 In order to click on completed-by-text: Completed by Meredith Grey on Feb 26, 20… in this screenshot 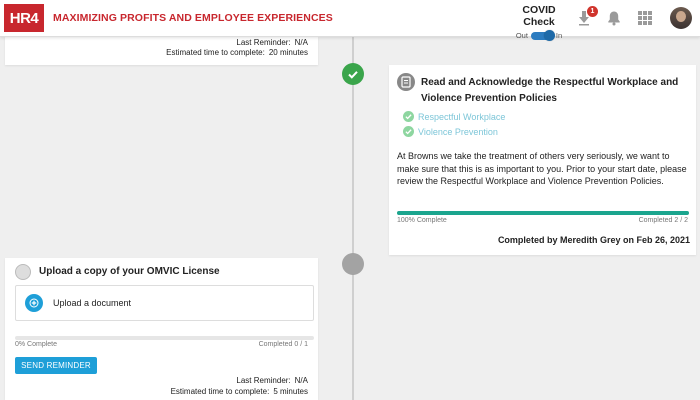, I will do `click(593, 240)`.